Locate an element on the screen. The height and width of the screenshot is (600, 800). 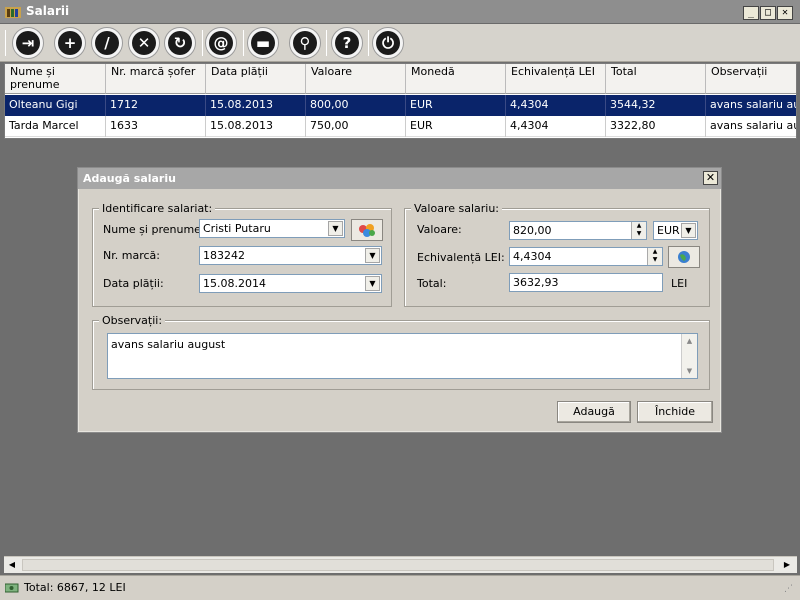
notes-group: Observații: avans salariu august ▲ ▼ is located at coordinates (401, 352).